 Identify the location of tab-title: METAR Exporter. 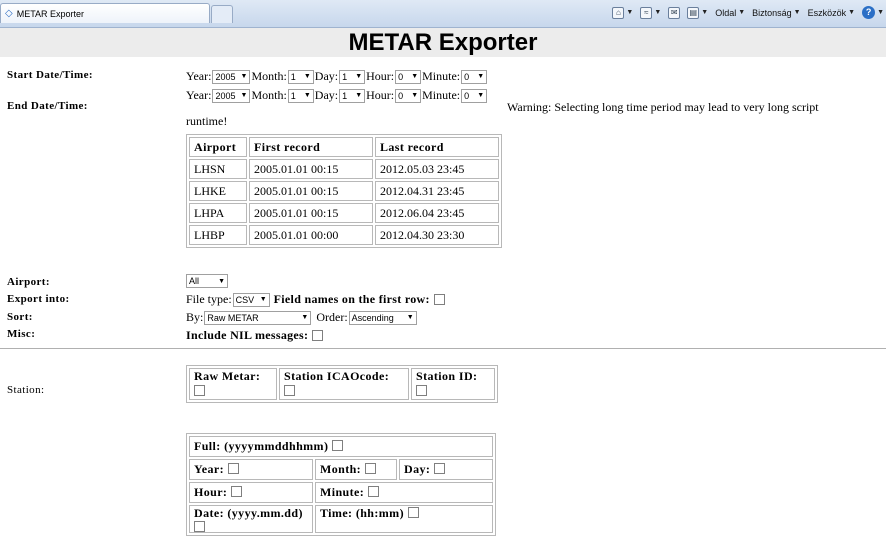
(50, 13).